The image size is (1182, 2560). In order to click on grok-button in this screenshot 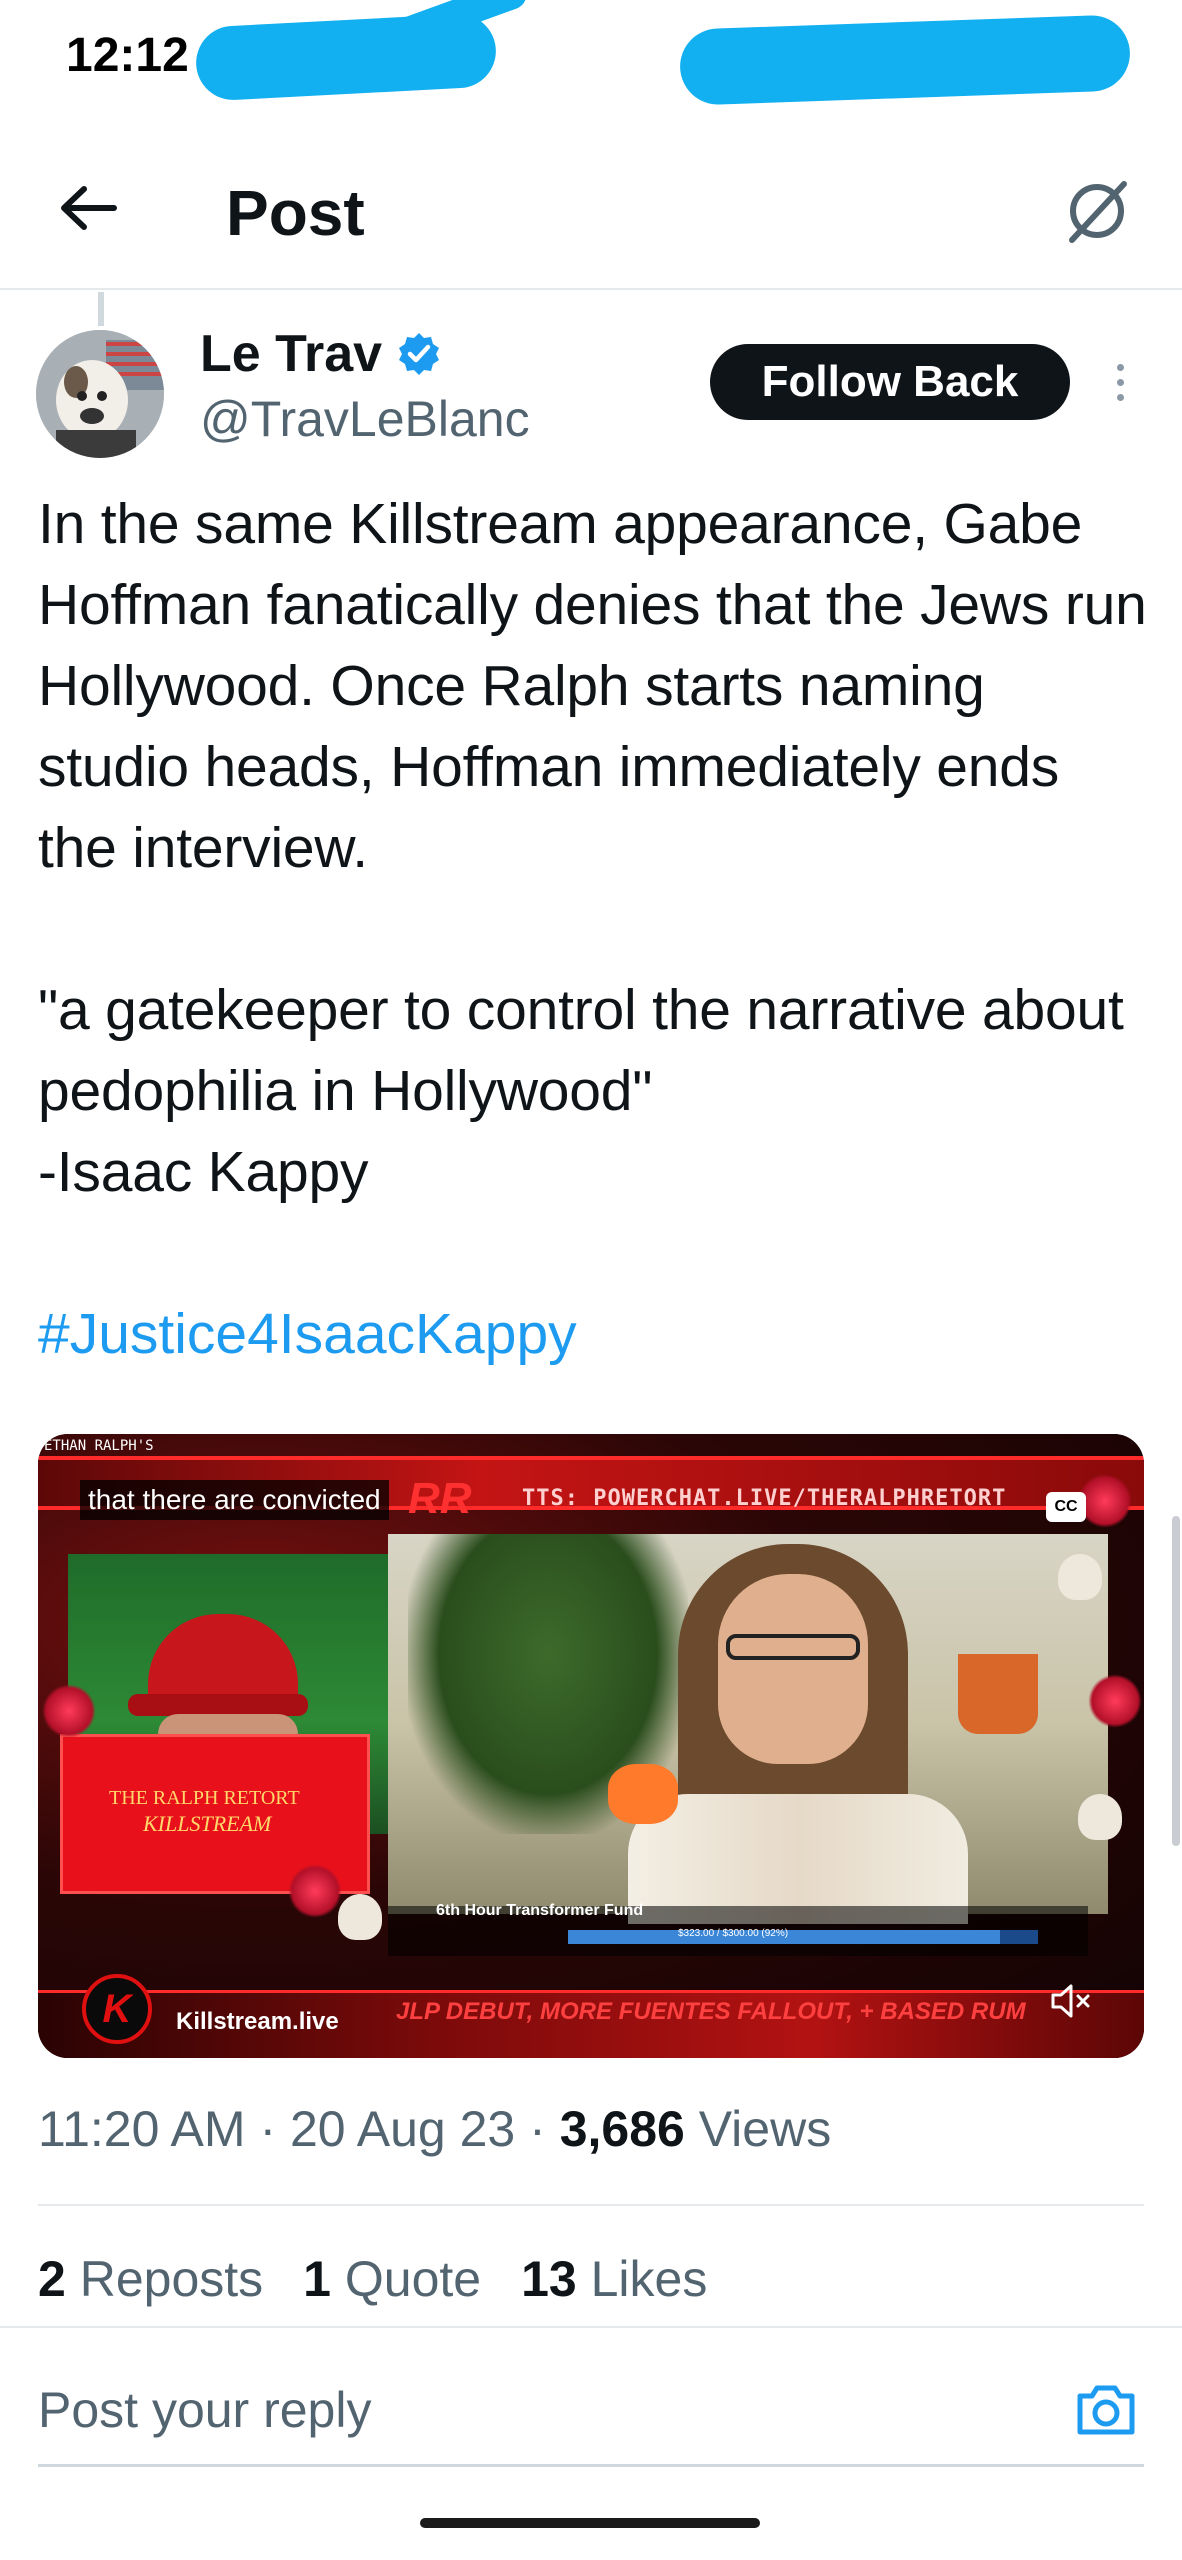, I will do `click(1097, 211)`.